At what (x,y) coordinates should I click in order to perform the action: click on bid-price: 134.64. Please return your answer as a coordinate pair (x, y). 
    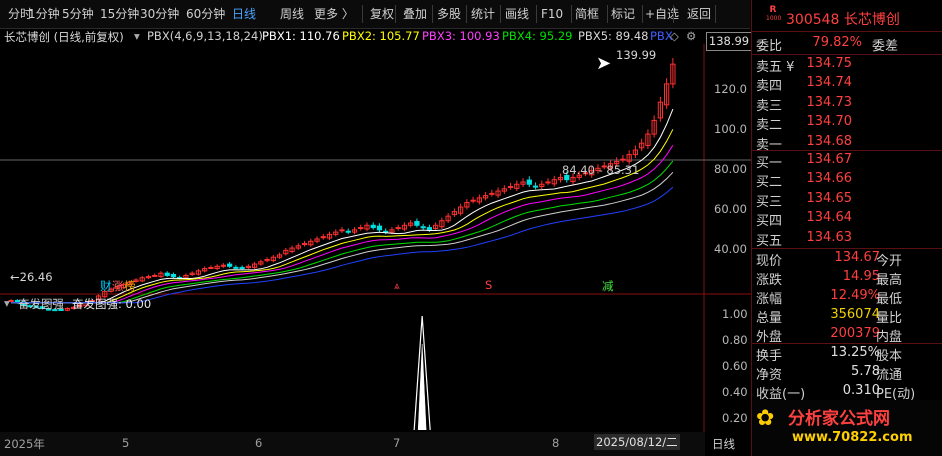
    Looking at the image, I should click on (829, 218).